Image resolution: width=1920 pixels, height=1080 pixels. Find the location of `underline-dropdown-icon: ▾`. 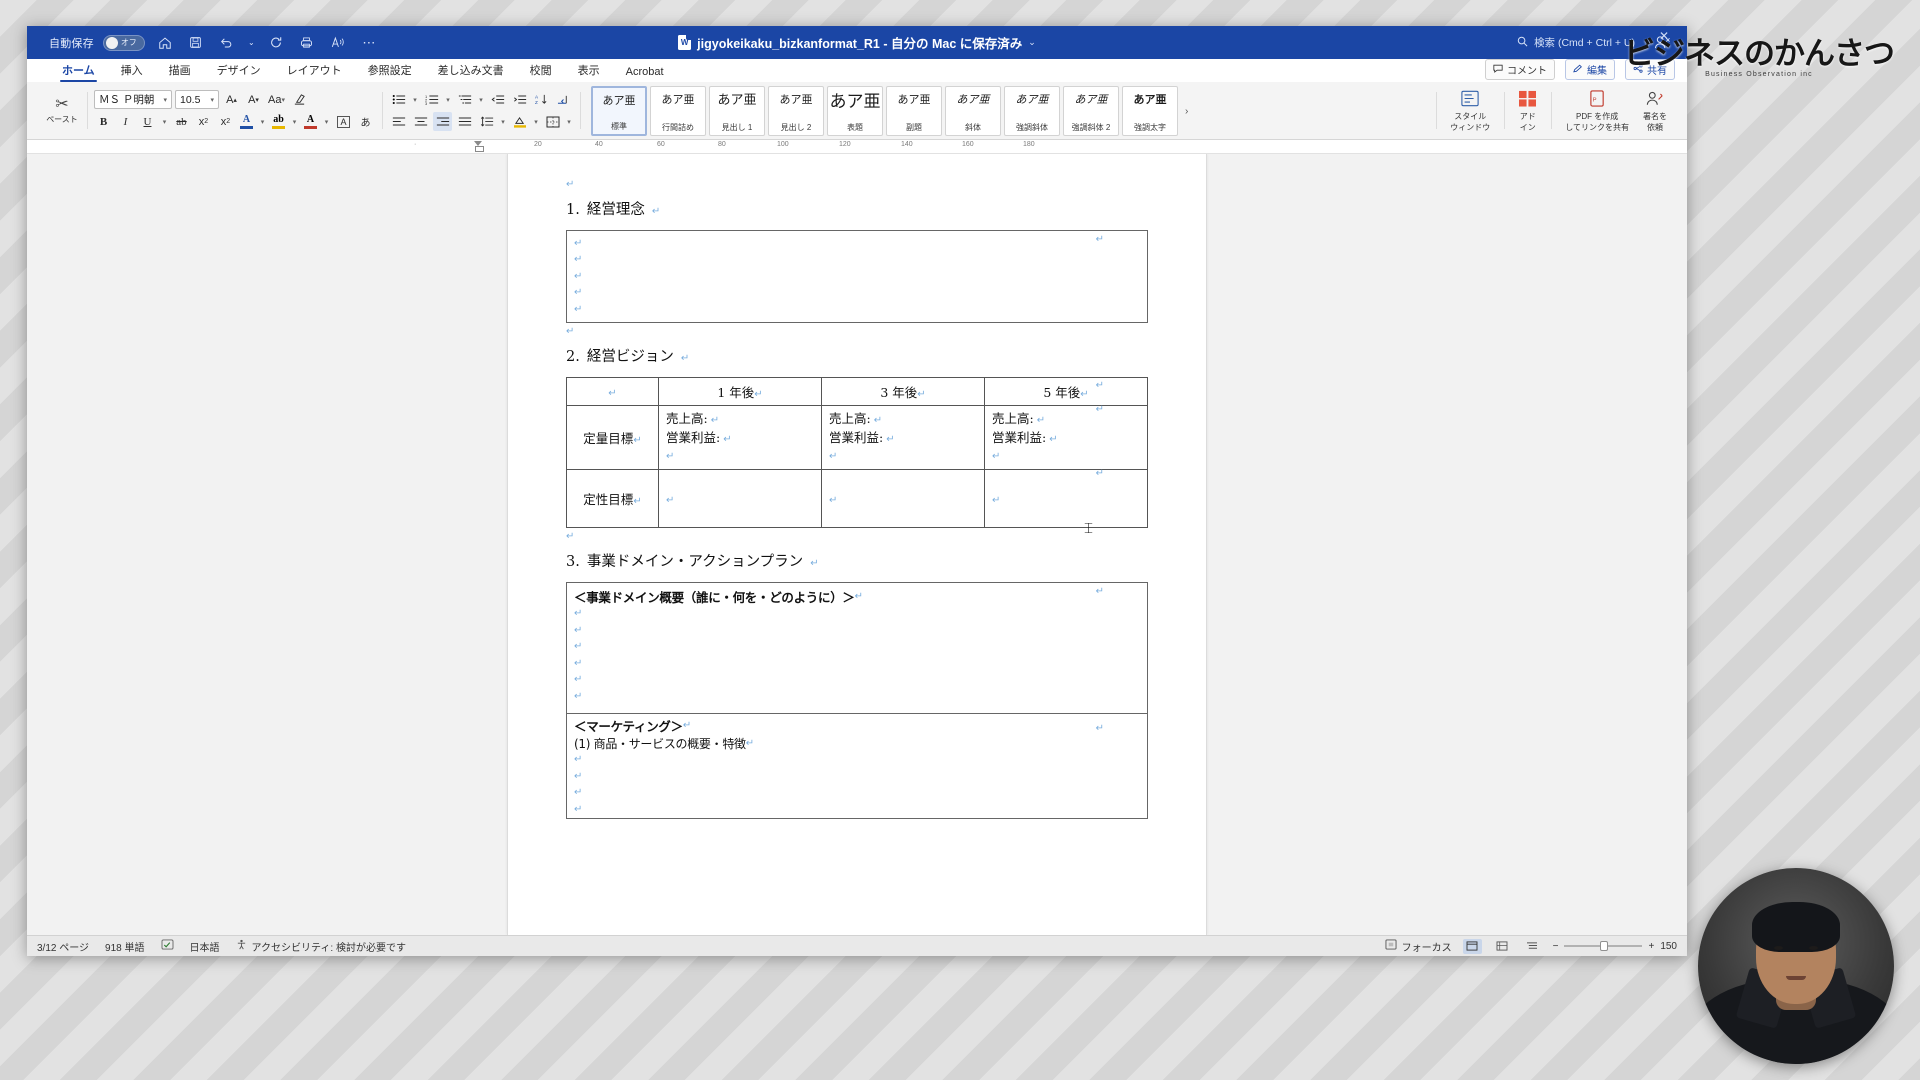

underline-dropdown-icon: ▾ is located at coordinates (164, 121).